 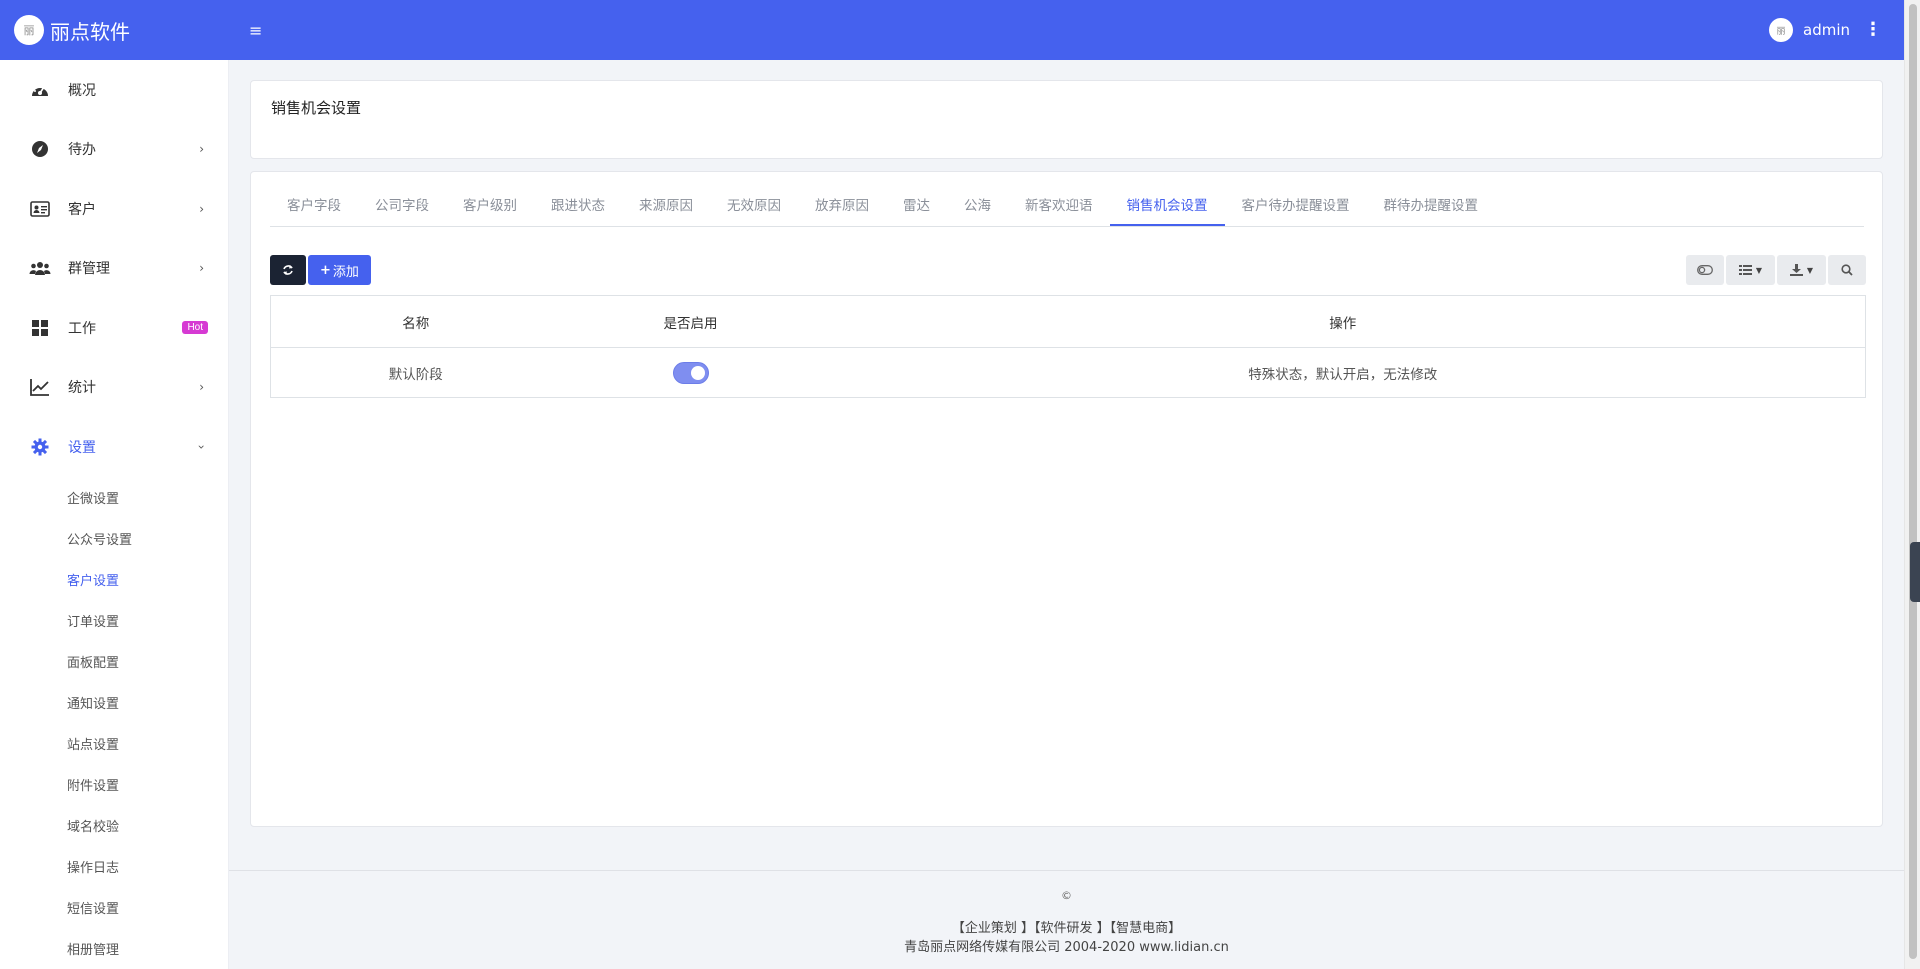 I want to click on chart-line-icon, so click(x=40, y=387).